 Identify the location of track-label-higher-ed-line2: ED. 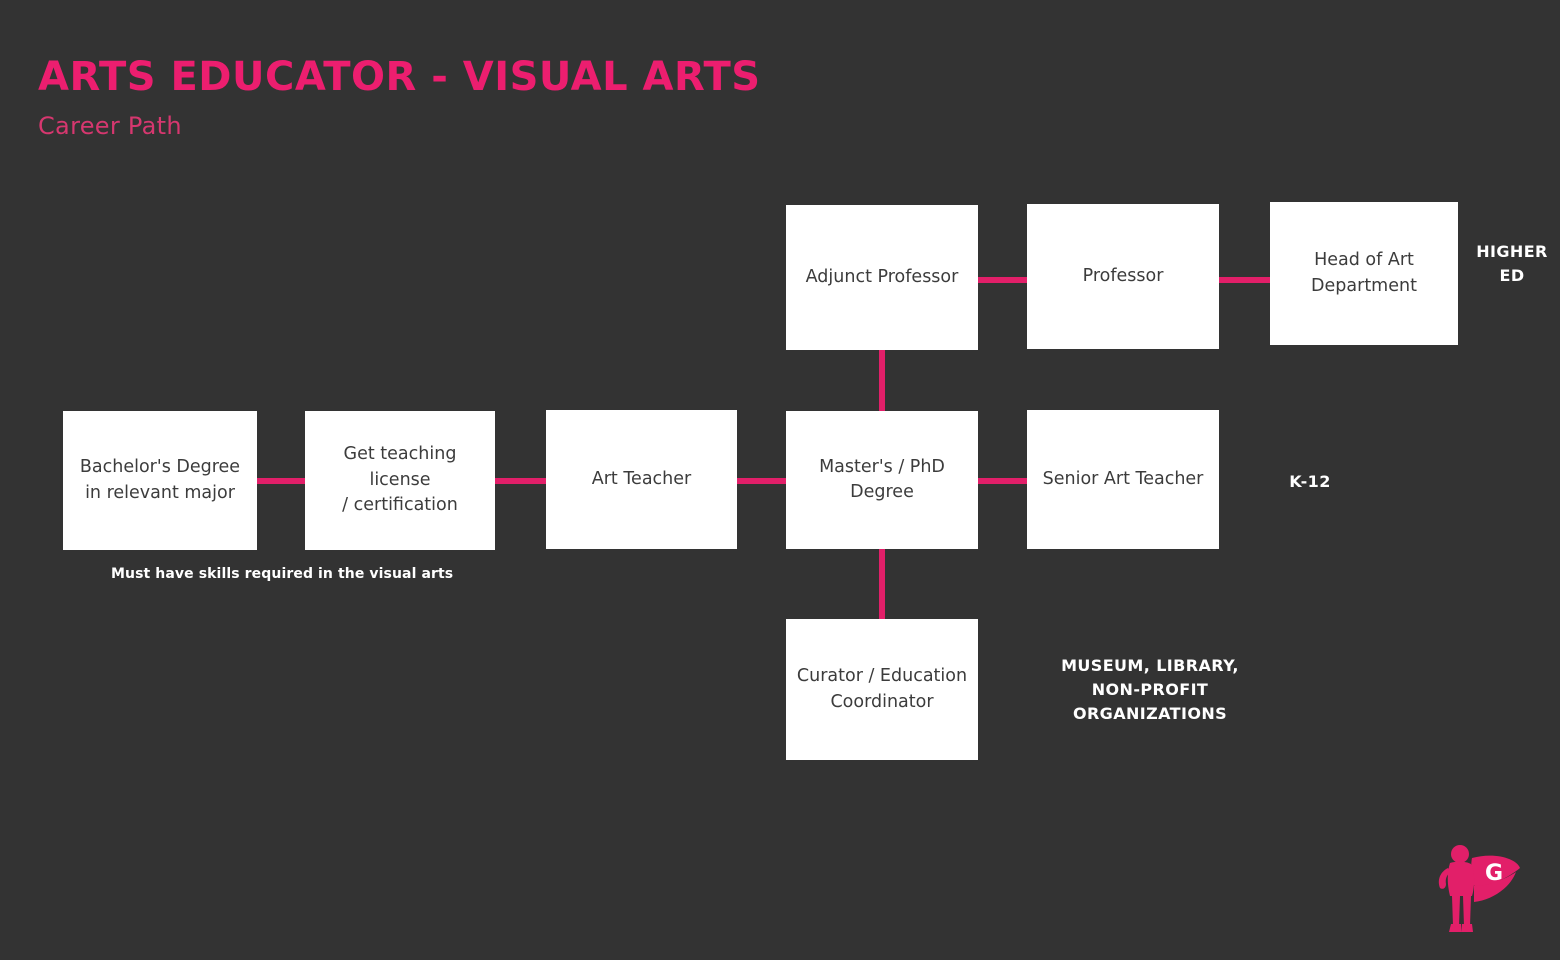
(1512, 275).